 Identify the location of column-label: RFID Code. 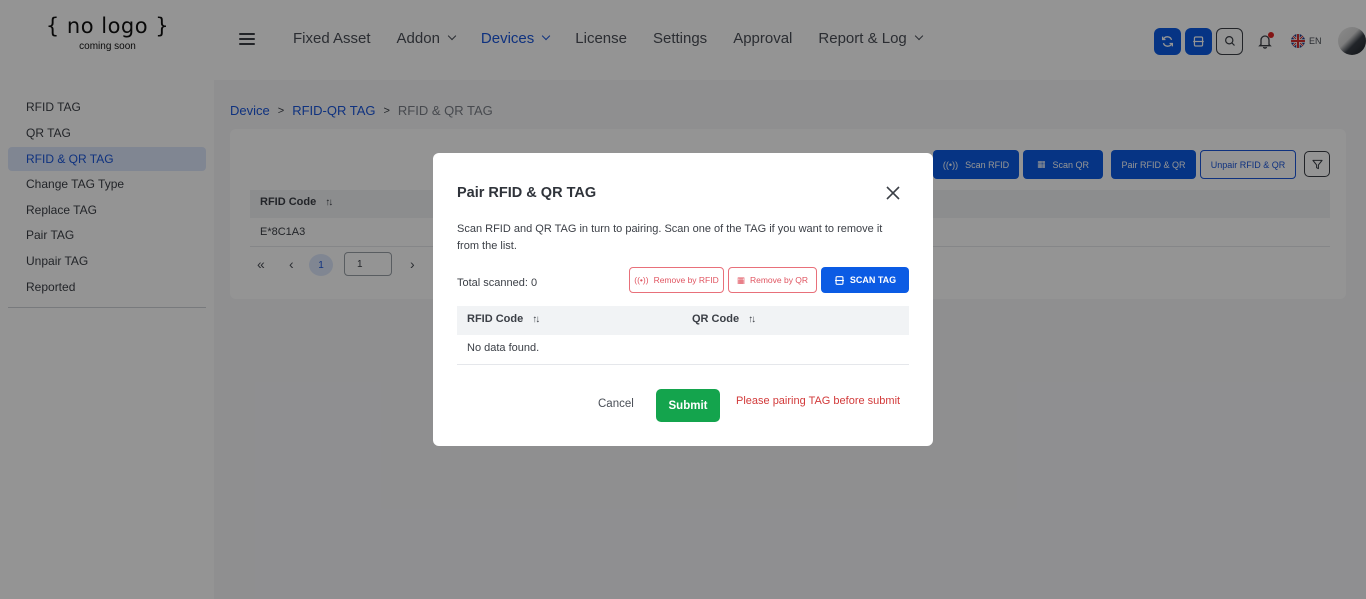
(495, 319).